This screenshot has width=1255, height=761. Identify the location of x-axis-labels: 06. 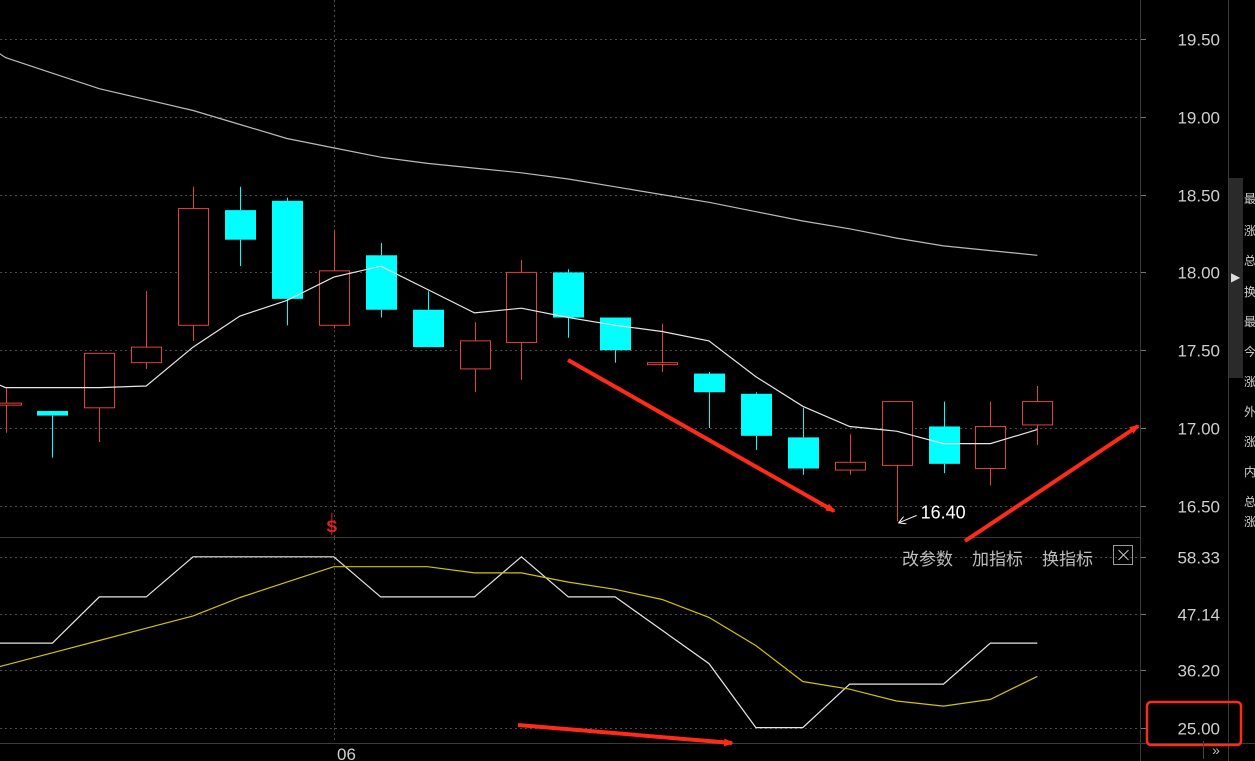
(346, 753).